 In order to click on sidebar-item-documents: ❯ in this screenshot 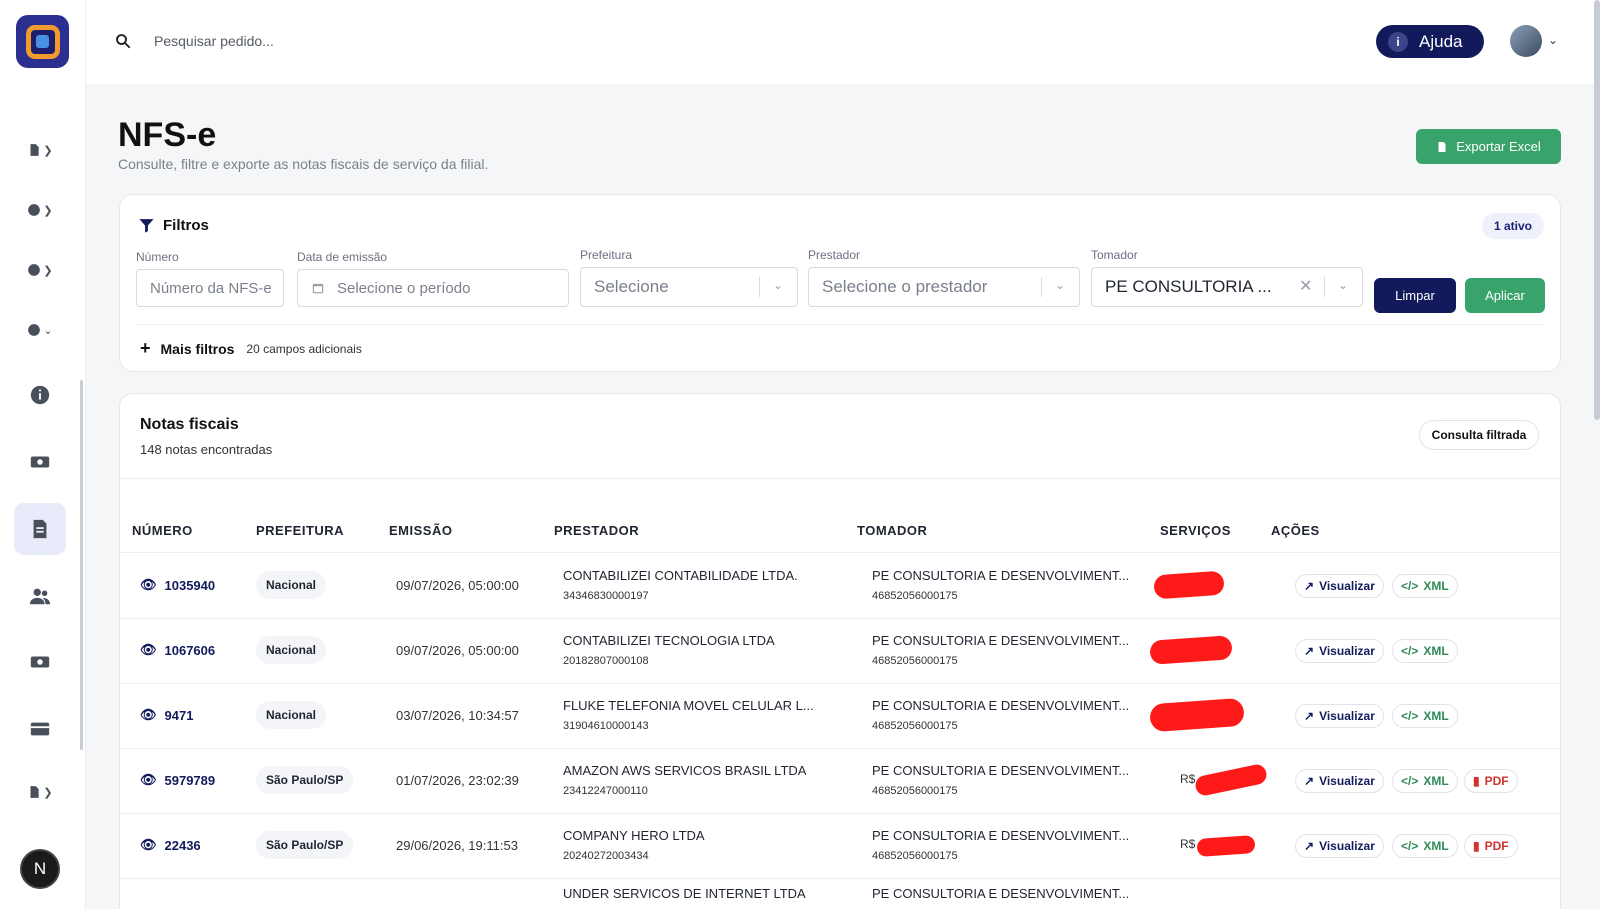, I will do `click(40, 150)`.